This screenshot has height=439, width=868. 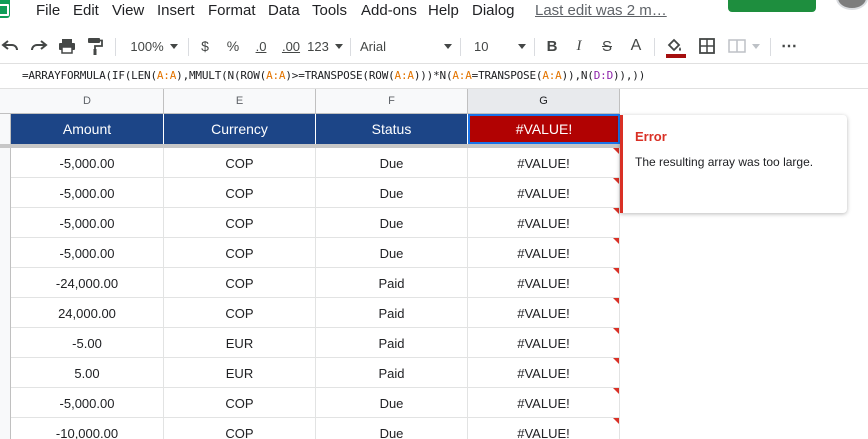 What do you see at coordinates (128, 10) in the screenshot?
I see `menu-view: View` at bounding box center [128, 10].